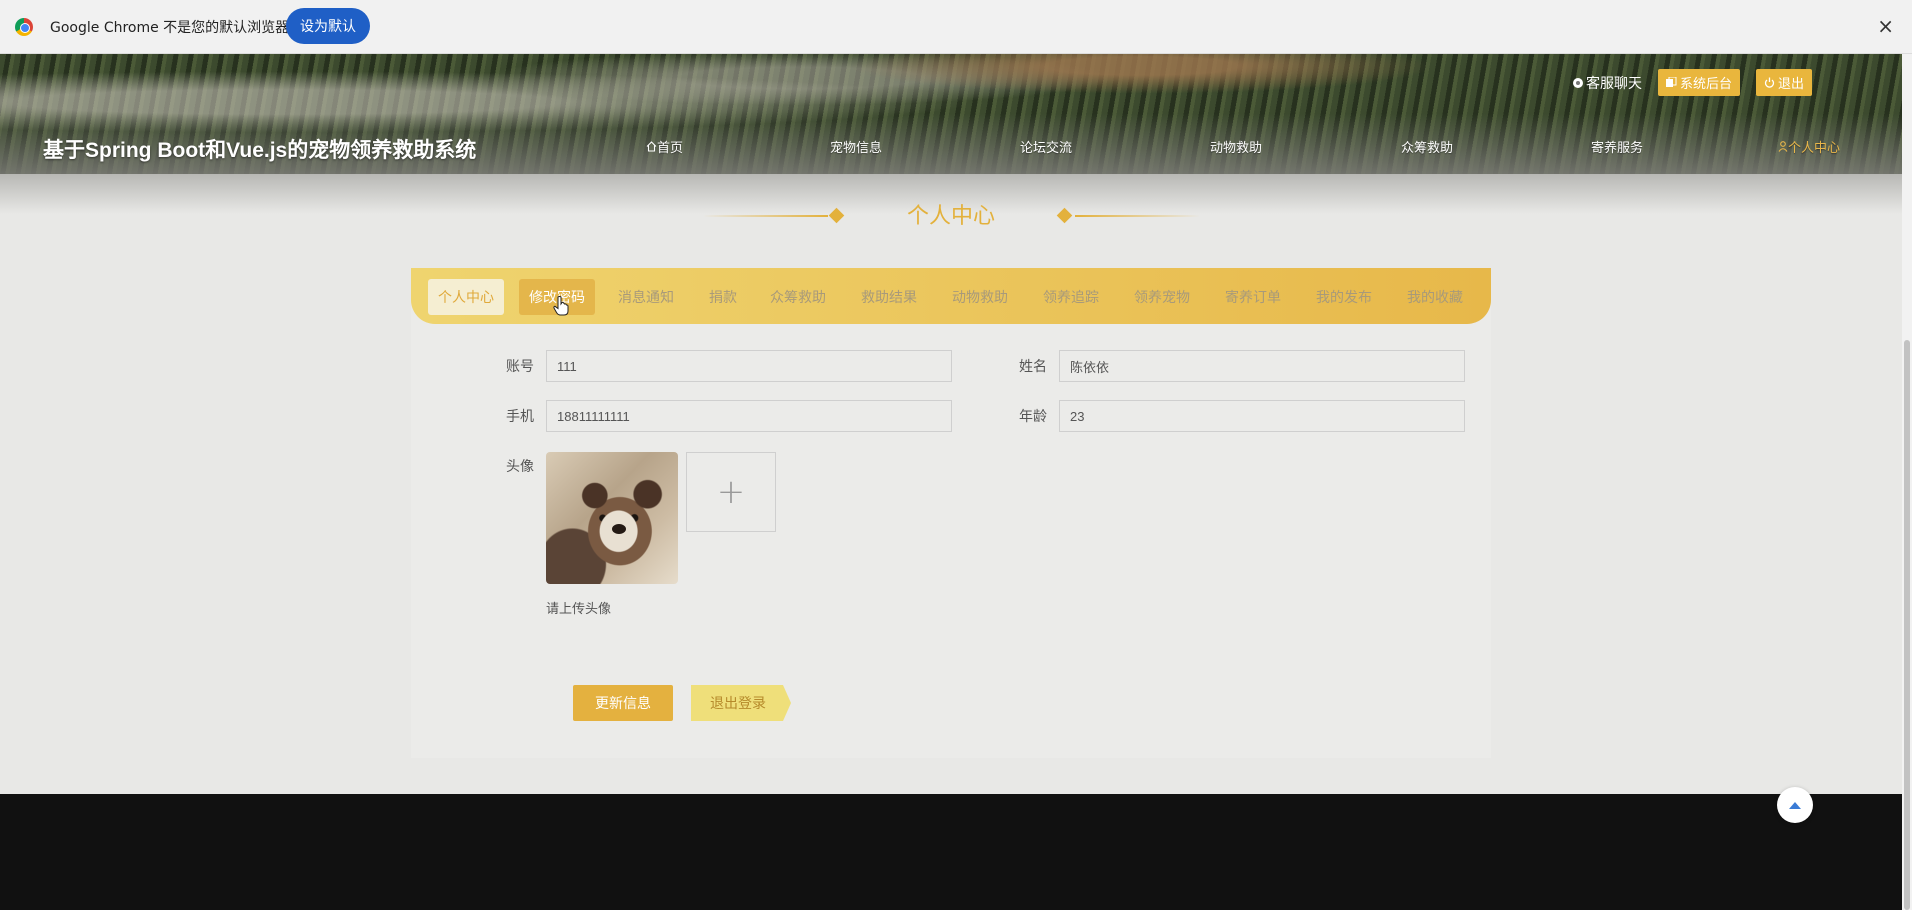 This screenshot has width=1912, height=910. I want to click on account-label: 账号, so click(520, 367).